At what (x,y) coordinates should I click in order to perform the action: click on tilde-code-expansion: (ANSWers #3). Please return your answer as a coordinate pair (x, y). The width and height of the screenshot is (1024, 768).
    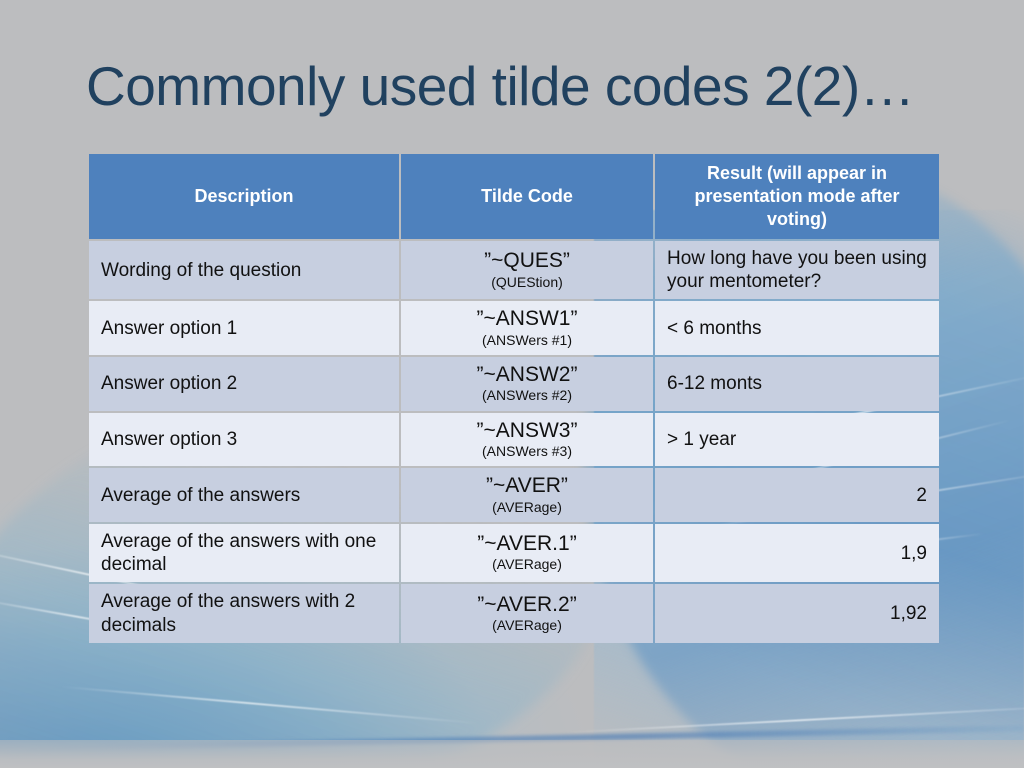
    Looking at the image, I should click on (527, 450).